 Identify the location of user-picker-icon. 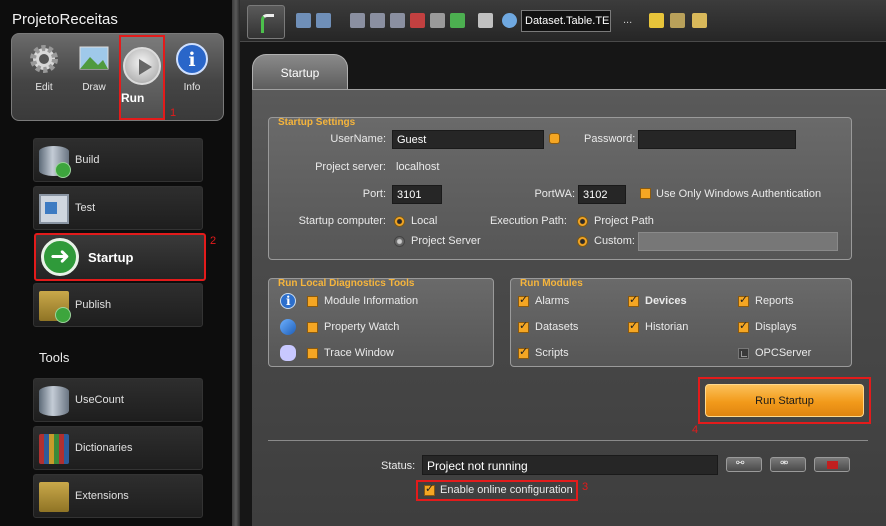
(554, 138).